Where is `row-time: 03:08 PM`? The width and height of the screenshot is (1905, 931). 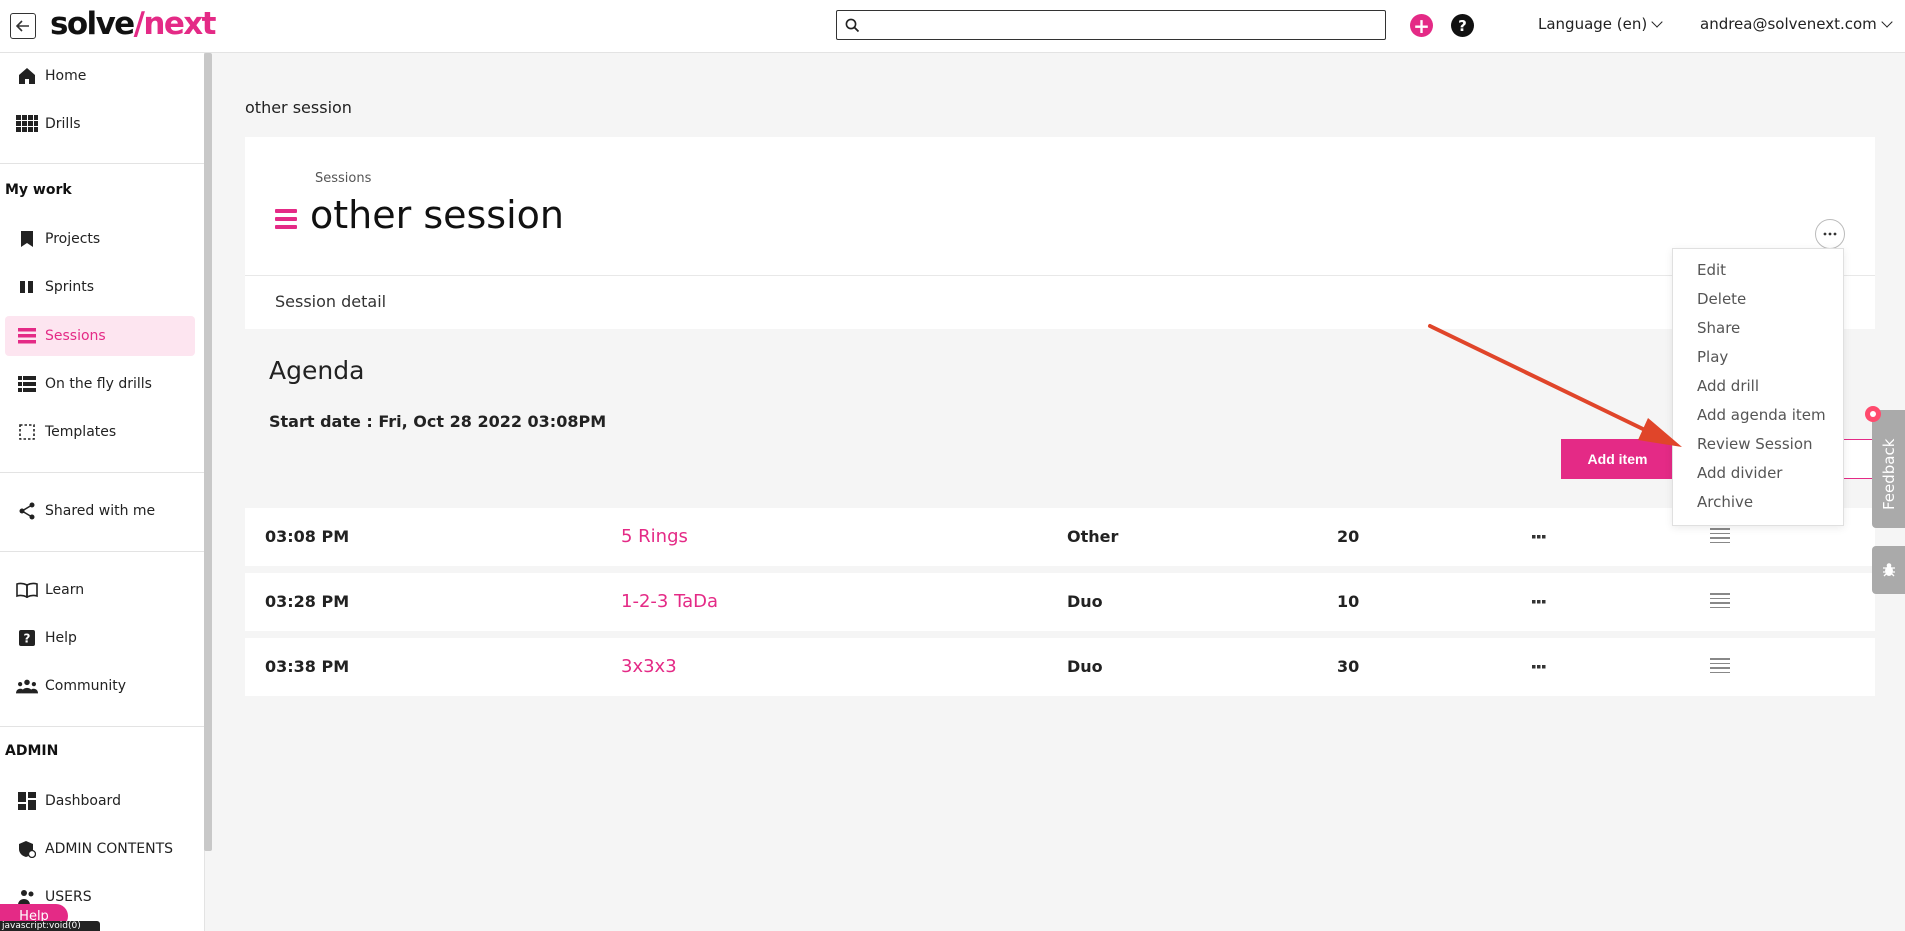 row-time: 03:08 PM is located at coordinates (307, 536).